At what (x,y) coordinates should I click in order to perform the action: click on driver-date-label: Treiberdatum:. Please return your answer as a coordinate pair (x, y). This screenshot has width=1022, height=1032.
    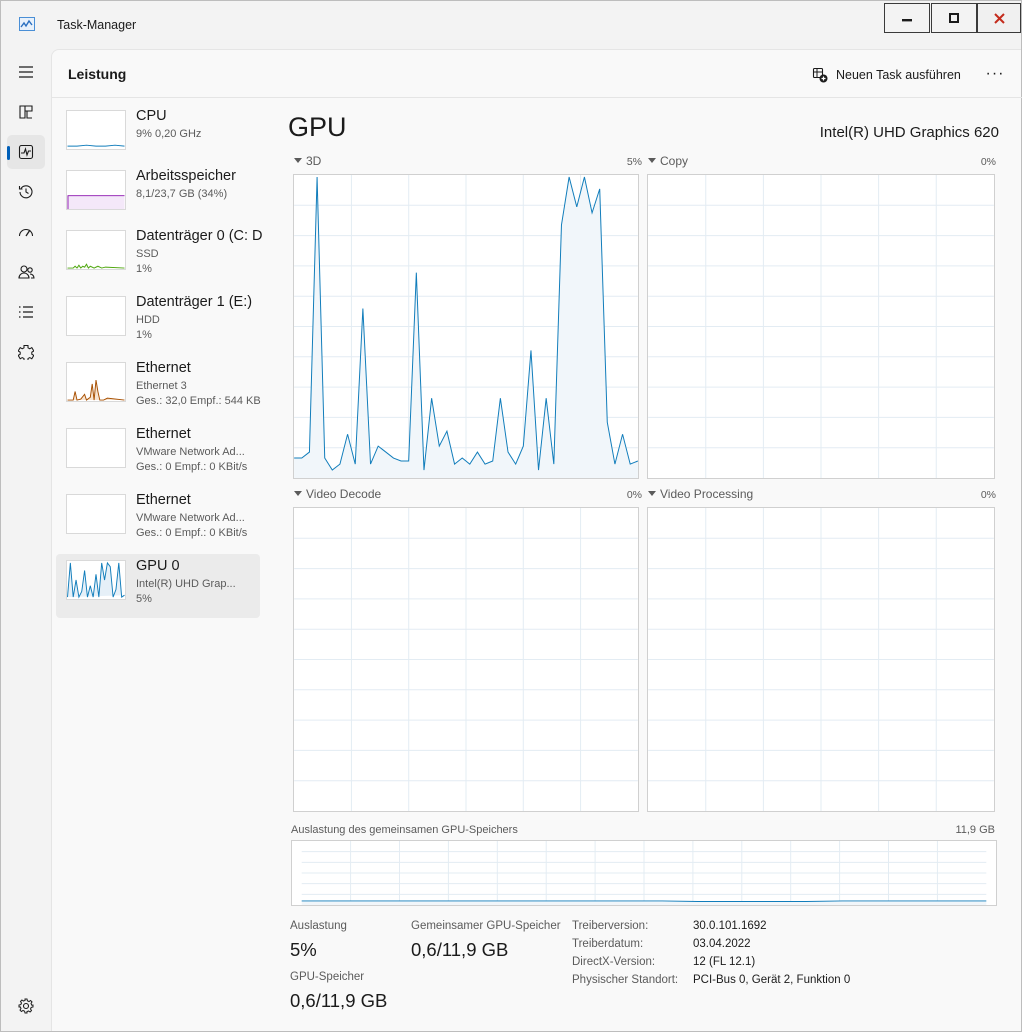
    Looking at the image, I should click on (608, 944).